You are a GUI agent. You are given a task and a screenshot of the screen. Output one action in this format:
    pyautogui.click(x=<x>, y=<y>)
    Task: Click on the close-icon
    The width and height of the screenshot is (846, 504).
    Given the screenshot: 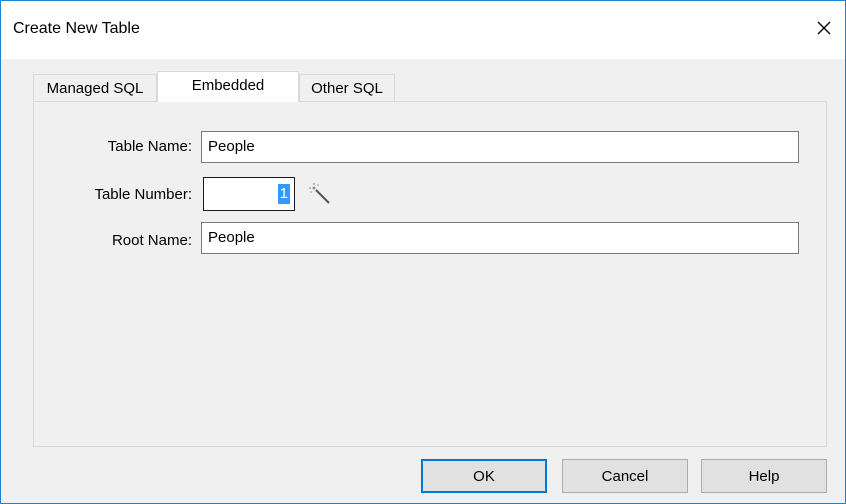 What is the action you would take?
    pyautogui.click(x=824, y=28)
    